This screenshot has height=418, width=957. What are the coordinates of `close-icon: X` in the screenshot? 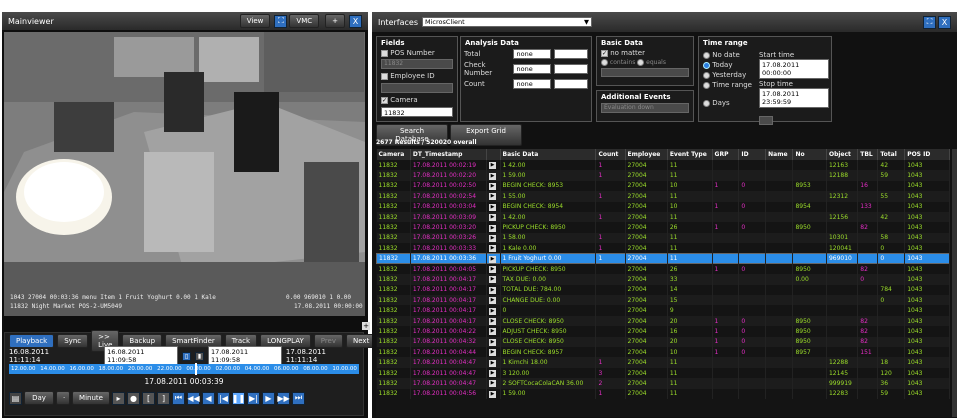 It's located at (355, 21).